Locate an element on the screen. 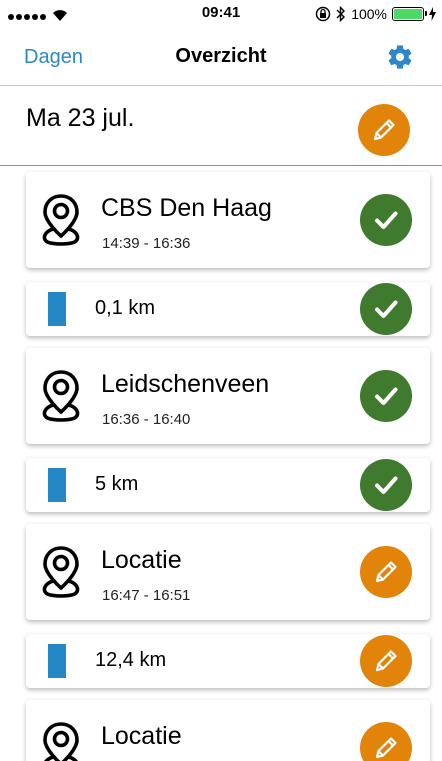 The height and width of the screenshot is (761, 442). charging-bolt-icon is located at coordinates (432, 14).